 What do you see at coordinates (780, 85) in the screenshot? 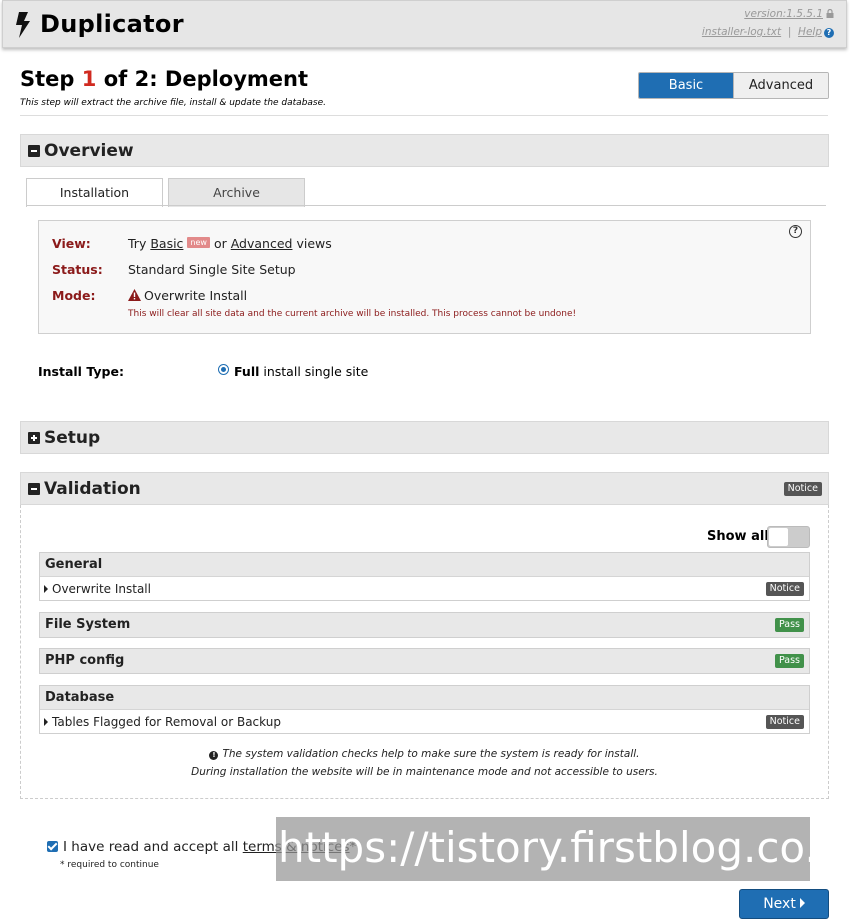
I see `advanced-view-button: Advanced` at bounding box center [780, 85].